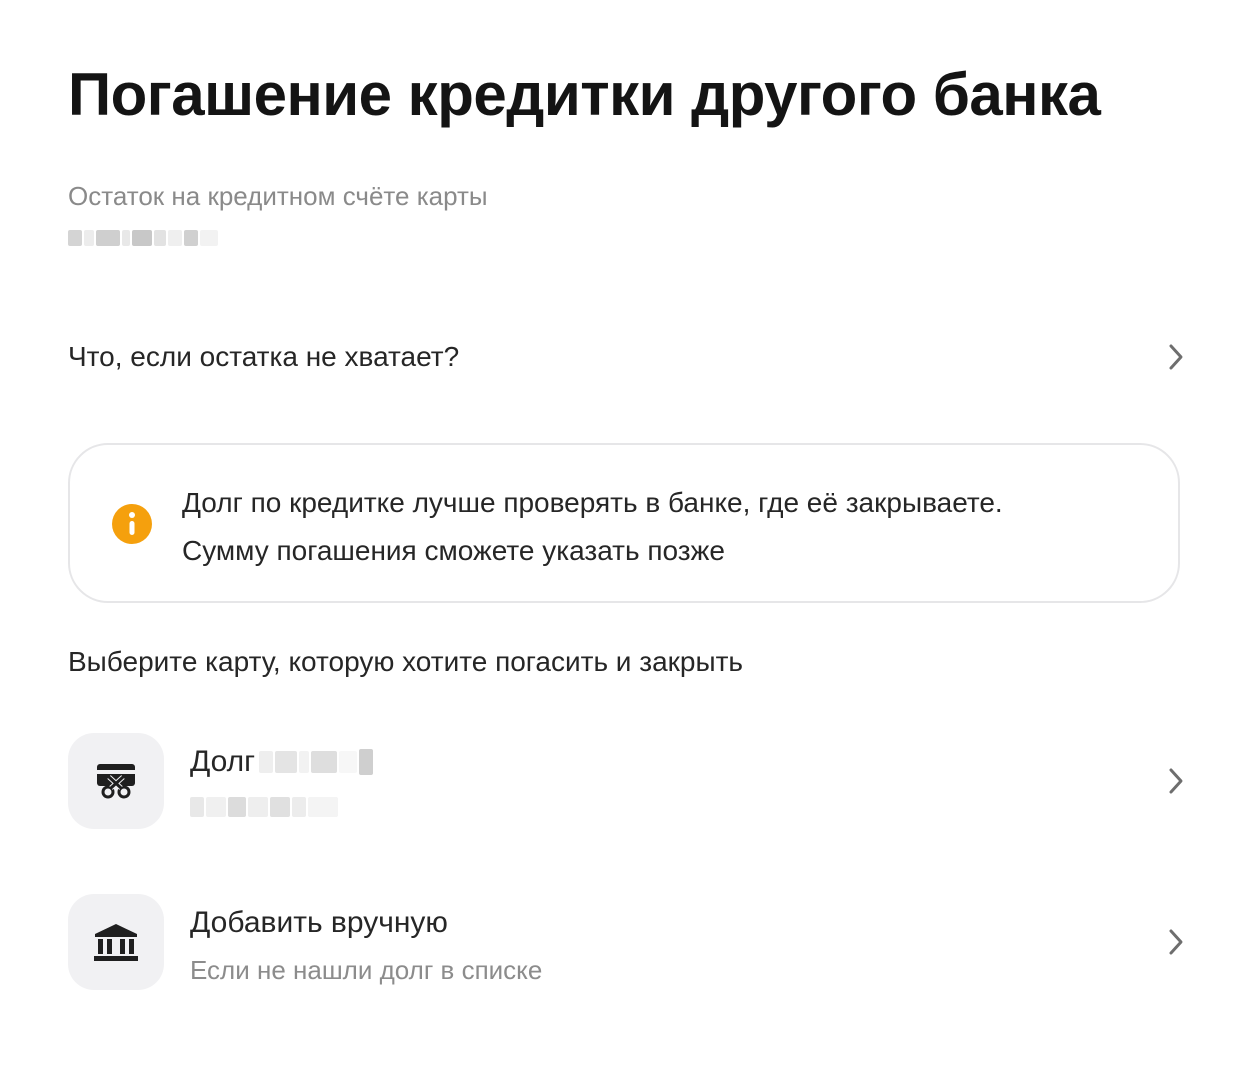 Image resolution: width=1260 pixels, height=1066 pixels. What do you see at coordinates (453, 550) in the screenshot?
I see `info-line-2: Сумму погашения сможете указать позже` at bounding box center [453, 550].